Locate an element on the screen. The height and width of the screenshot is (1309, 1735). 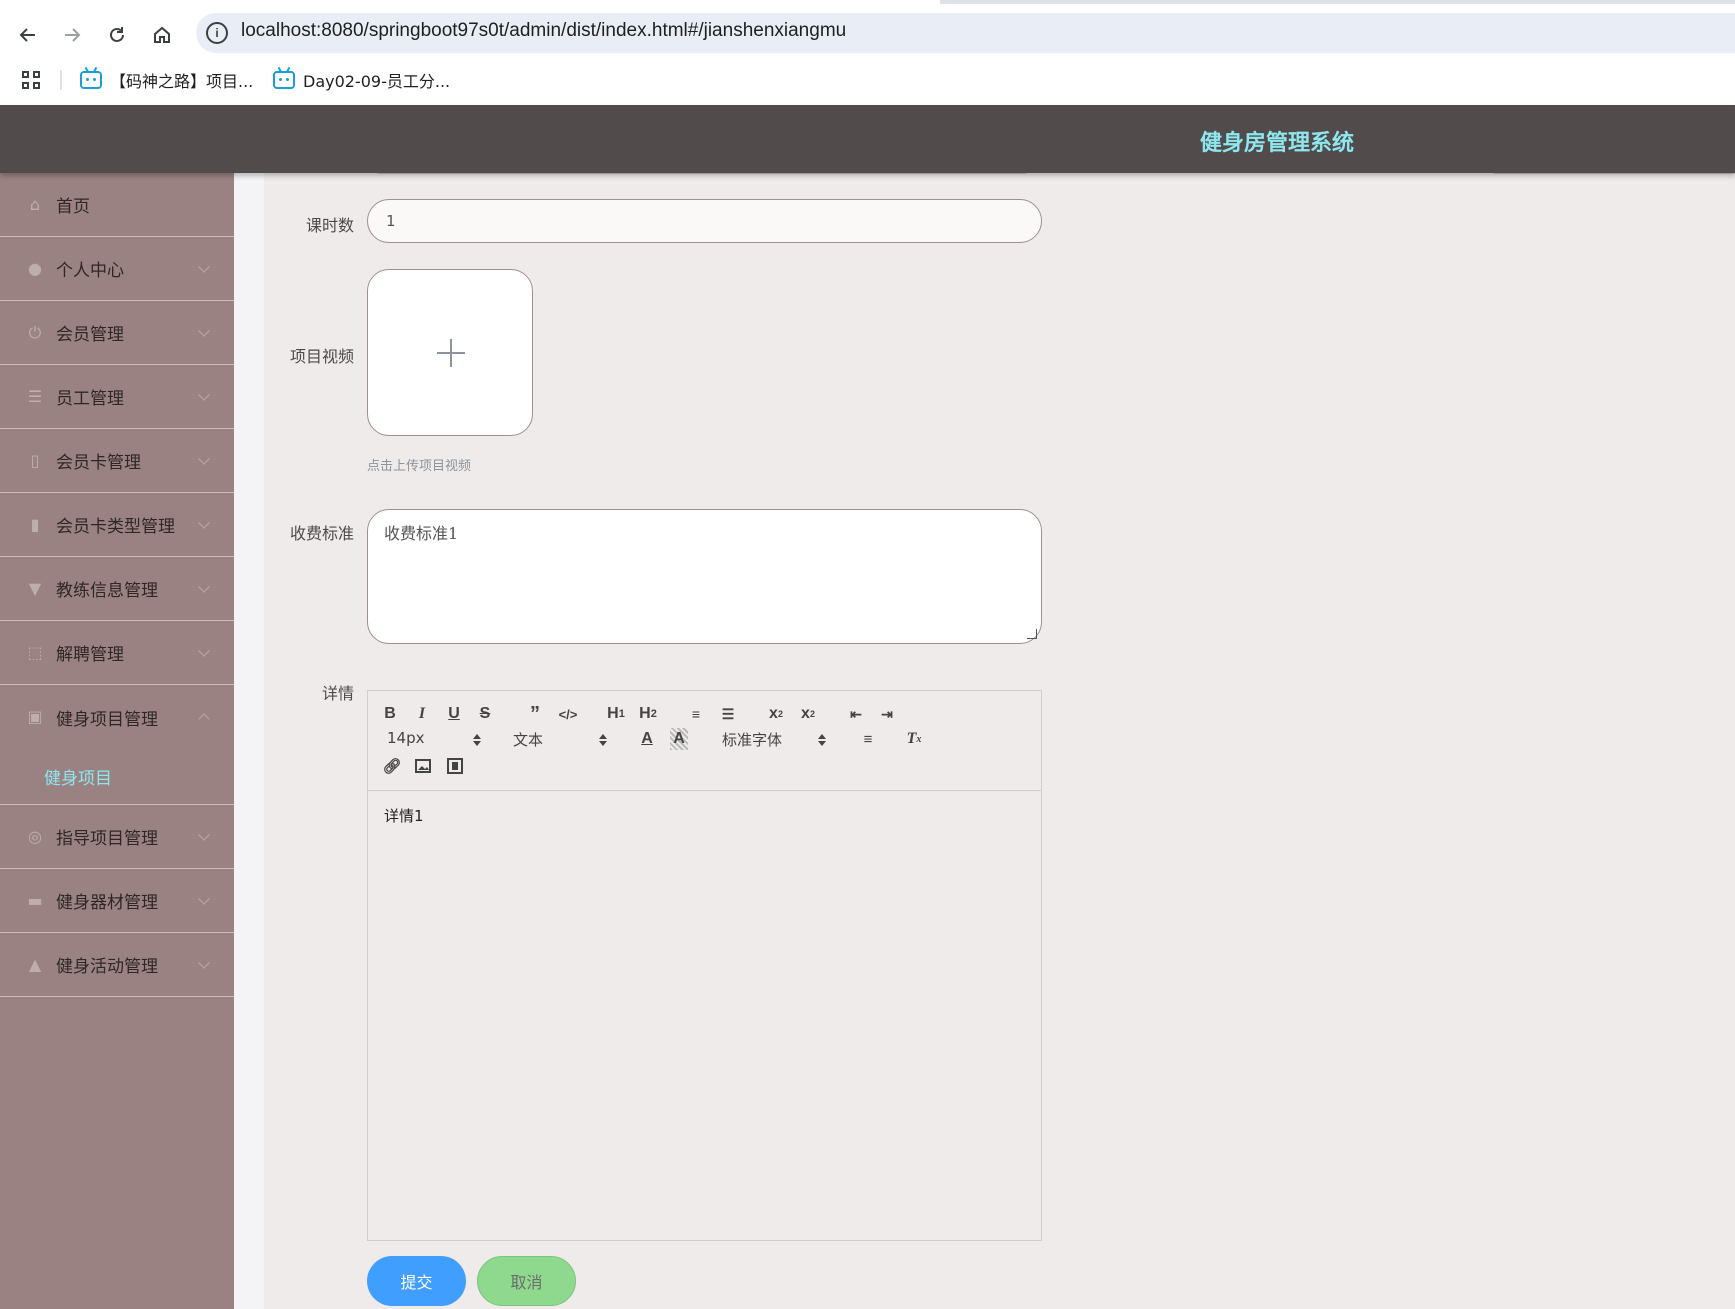
underline-icon: U is located at coordinates (454, 714).